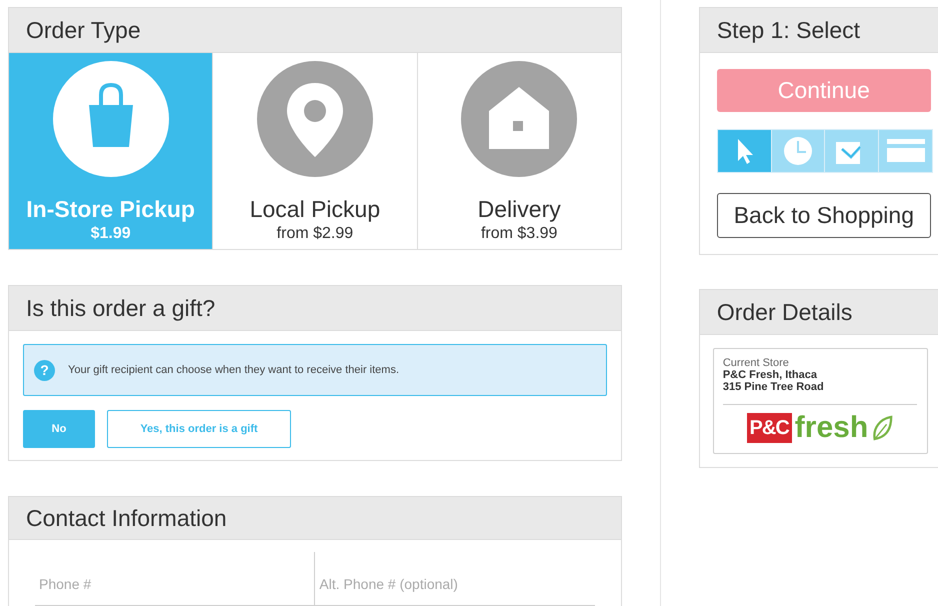 Image resolution: width=938 pixels, height=606 pixels. I want to click on bag-icon, so click(110, 119).